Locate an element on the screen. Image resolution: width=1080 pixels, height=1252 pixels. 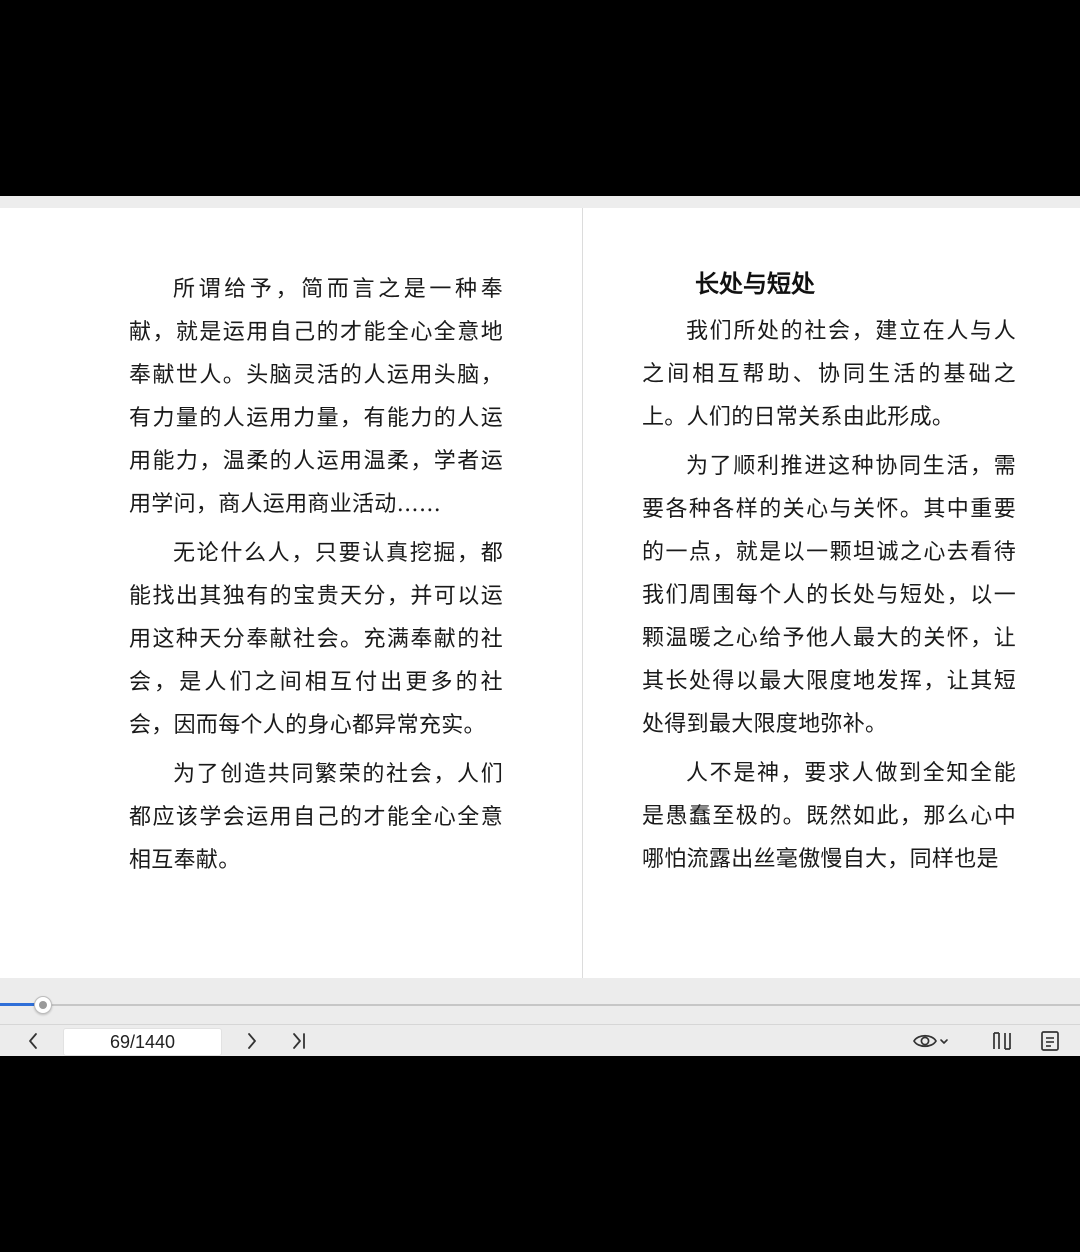
document-list-icon is located at coordinates (1050, 1041).